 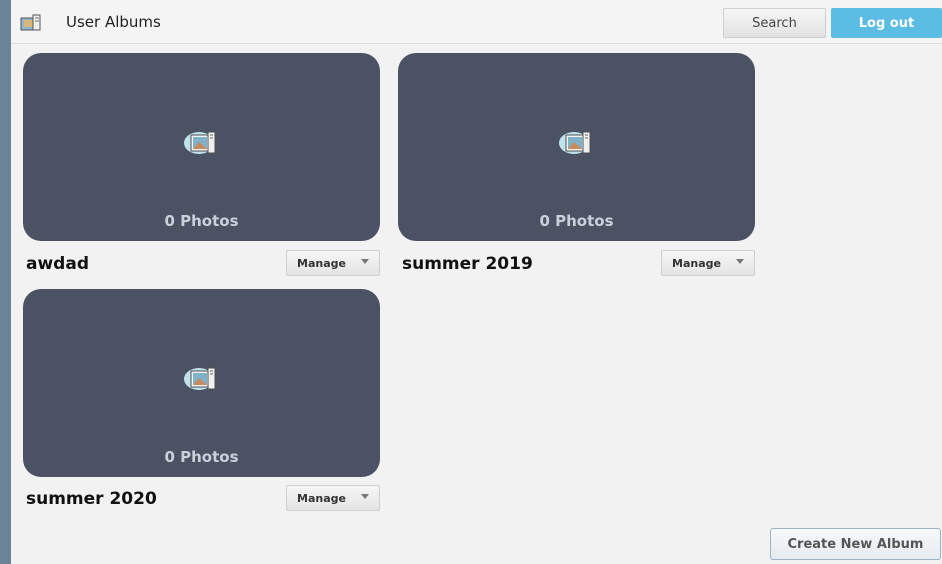 What do you see at coordinates (91, 499) in the screenshot?
I see `album-name: summer 2020` at bounding box center [91, 499].